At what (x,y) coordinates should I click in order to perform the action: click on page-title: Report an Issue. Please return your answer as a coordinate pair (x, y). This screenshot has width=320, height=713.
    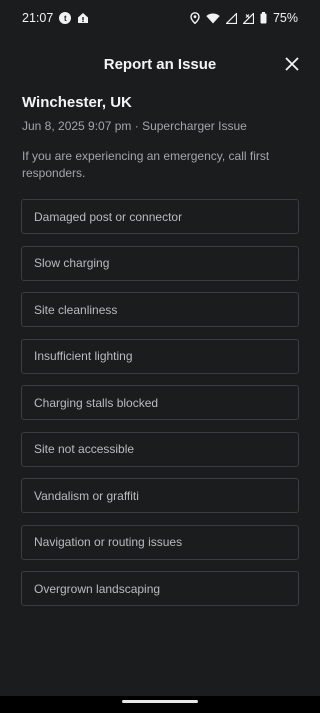
    Looking at the image, I should click on (160, 64).